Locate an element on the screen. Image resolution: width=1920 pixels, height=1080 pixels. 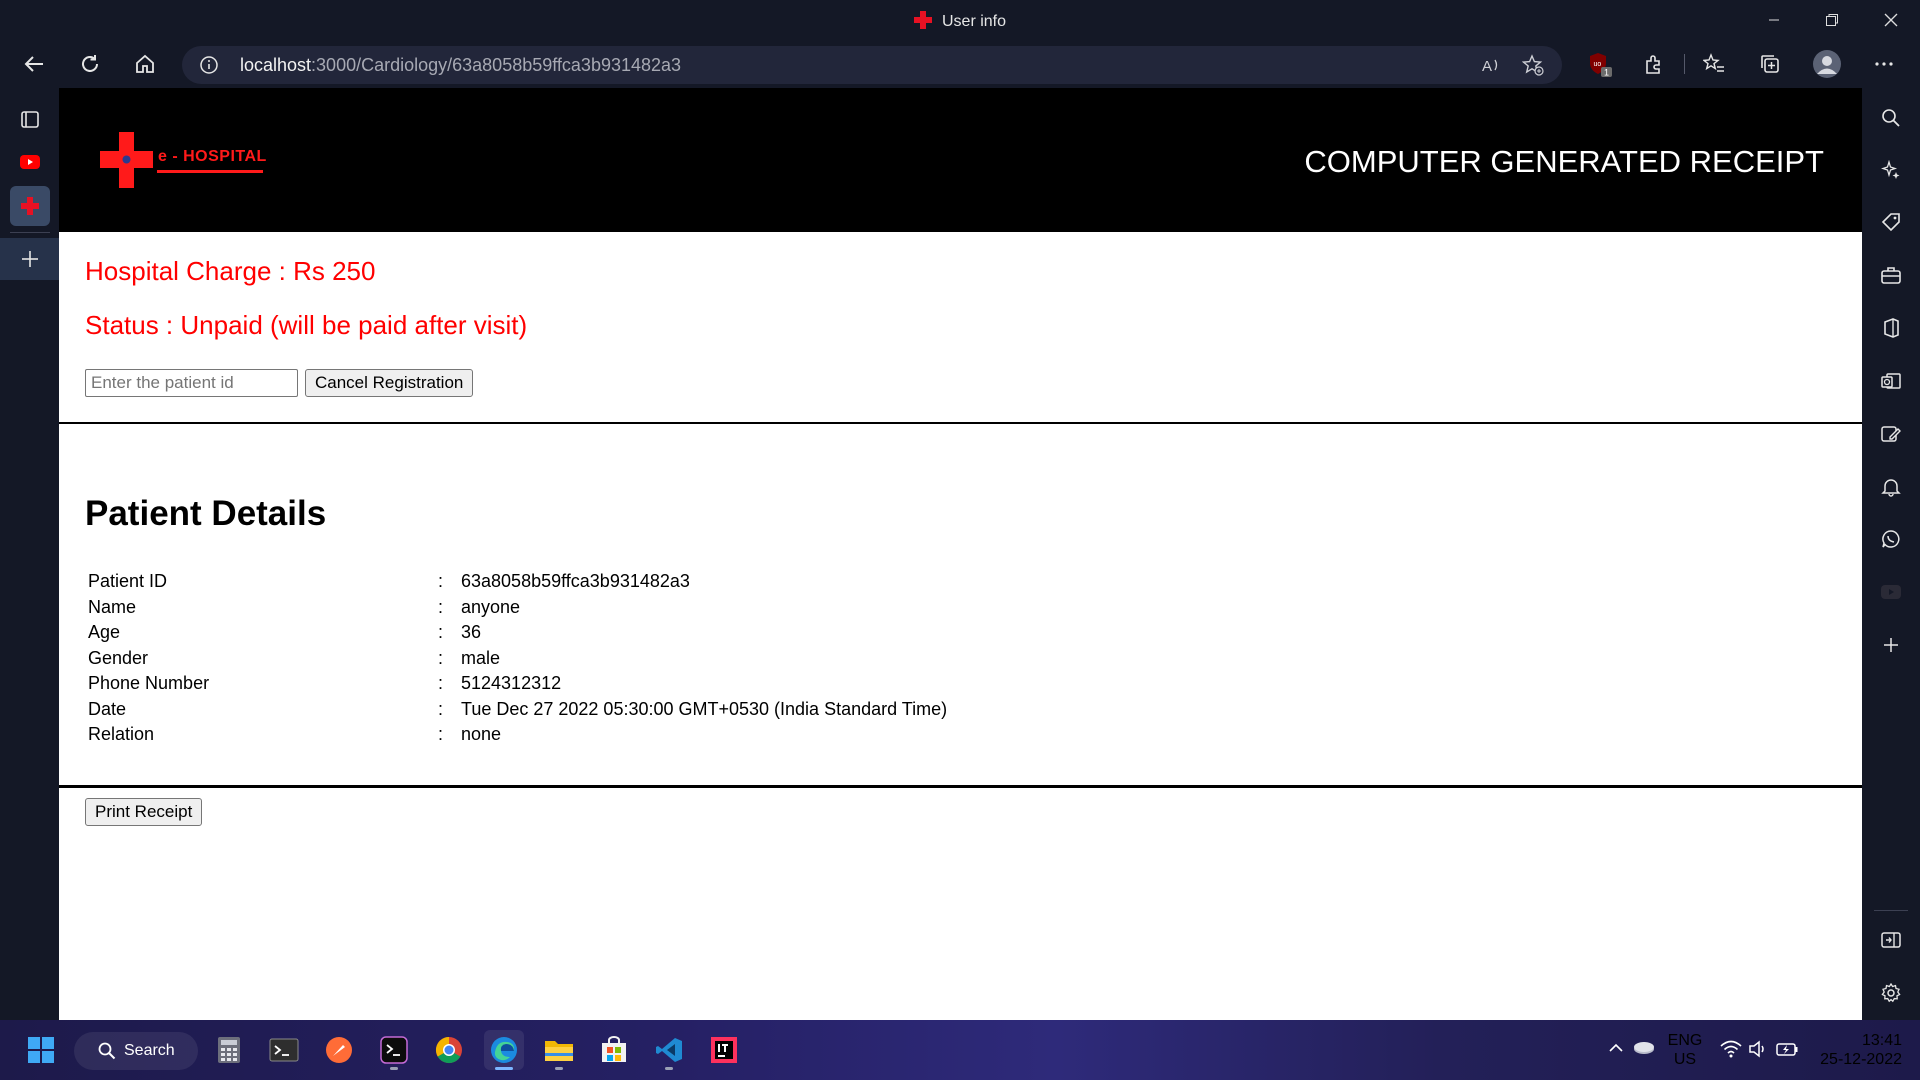
taskbar-terminal-app is located at coordinates (394, 1050).